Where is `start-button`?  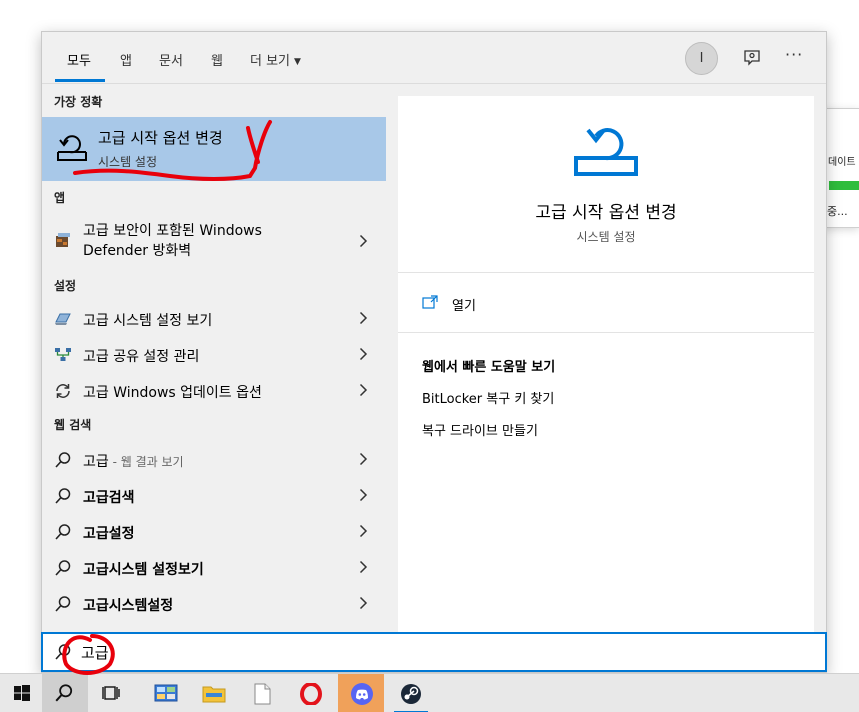 start-button is located at coordinates (23, 693).